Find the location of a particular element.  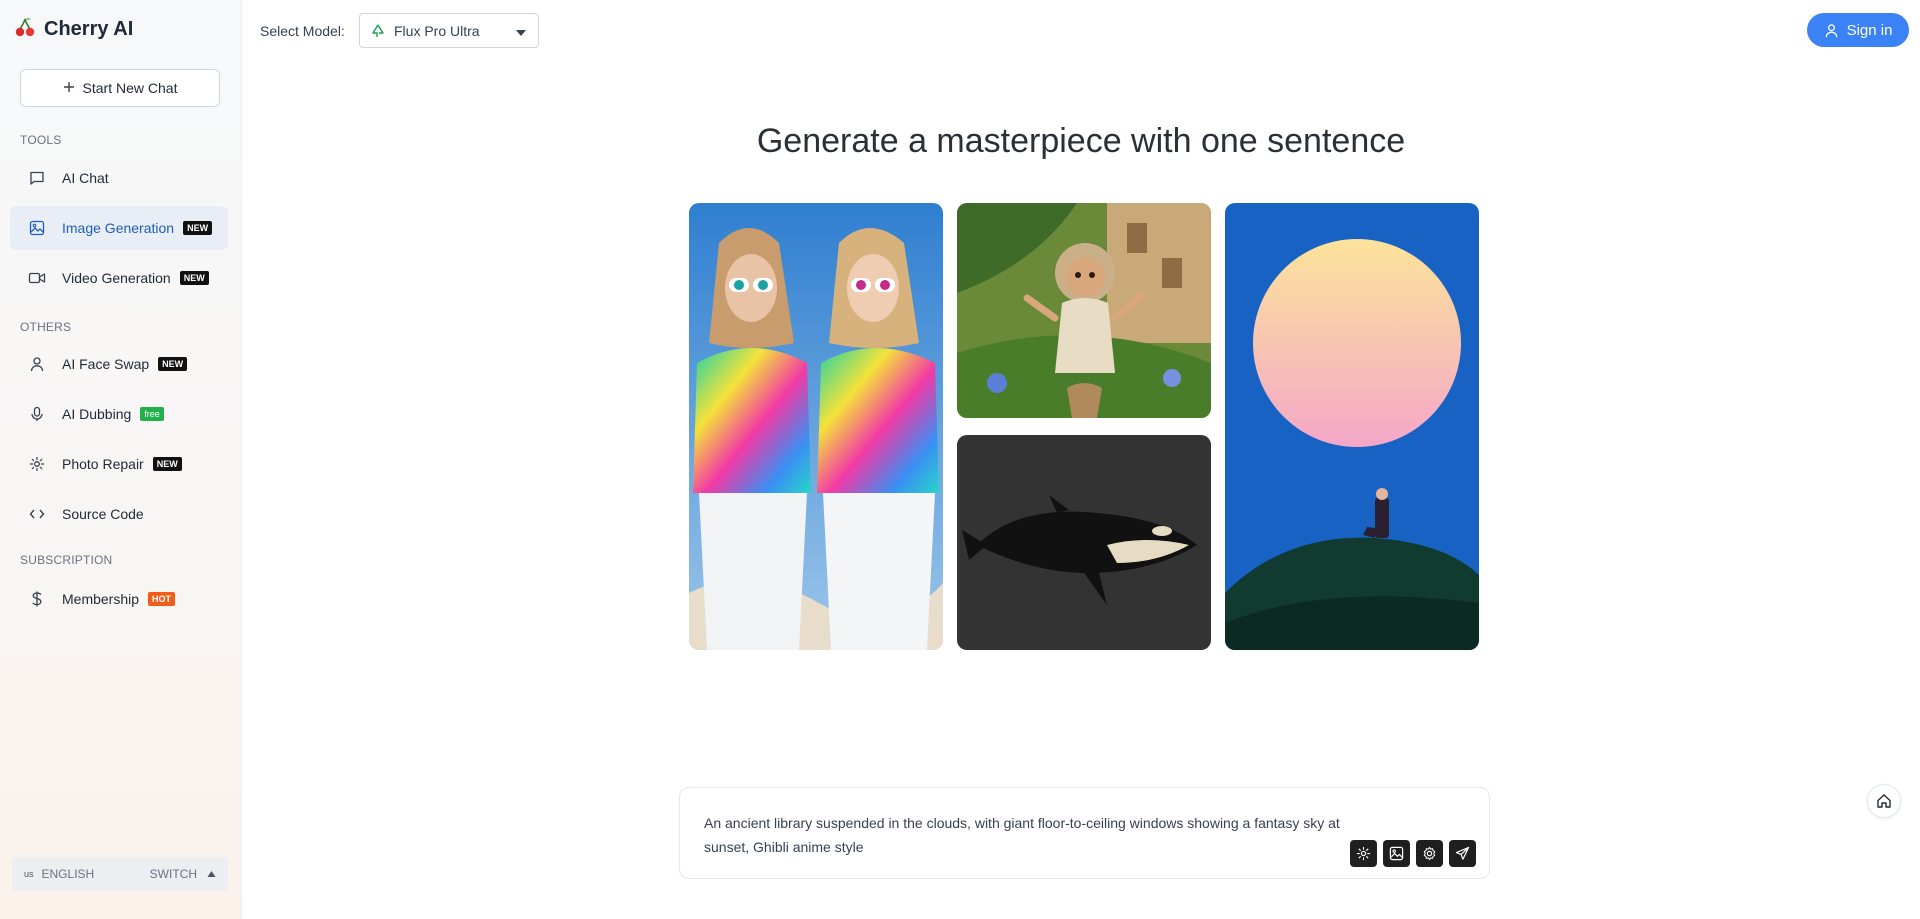

language-switch-button: SWITCH is located at coordinates (173, 874).